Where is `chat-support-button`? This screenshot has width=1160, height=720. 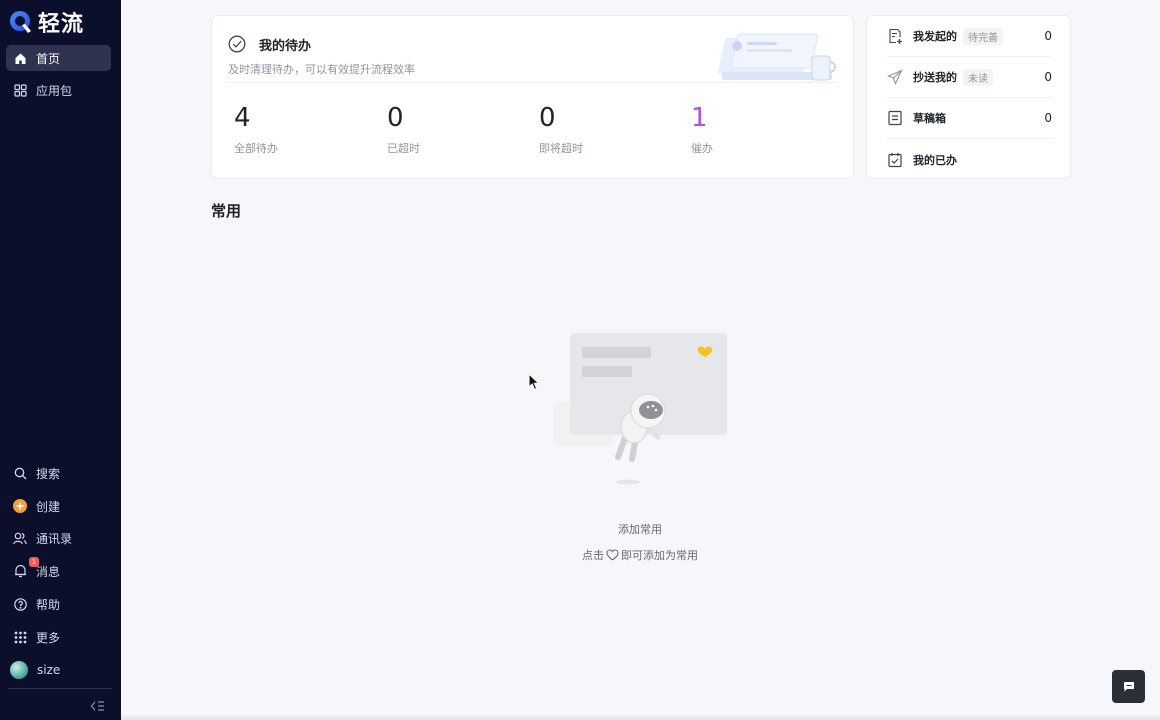
chat-support-button is located at coordinates (1128, 686).